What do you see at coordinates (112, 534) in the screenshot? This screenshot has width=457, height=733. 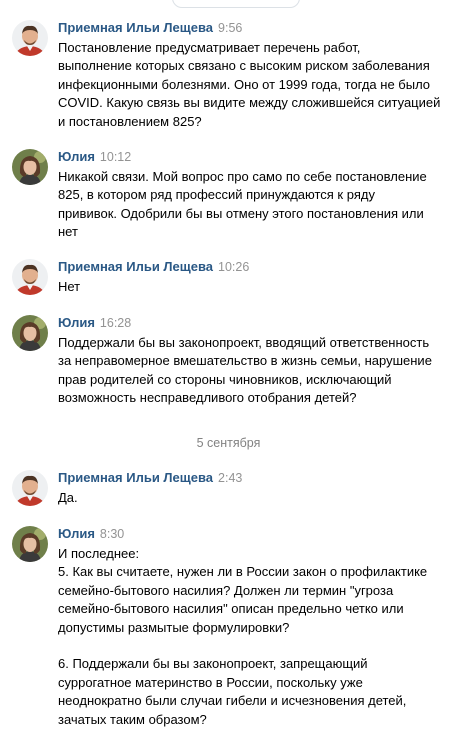 I see `message-time: 8:30` at bounding box center [112, 534].